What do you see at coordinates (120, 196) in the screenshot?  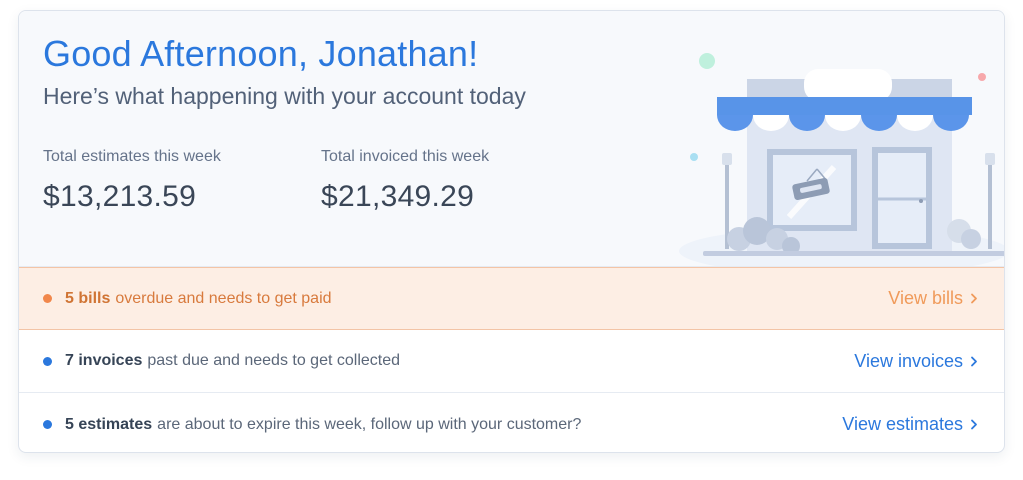 I see `estimates-stat-value: $13,213.59` at bounding box center [120, 196].